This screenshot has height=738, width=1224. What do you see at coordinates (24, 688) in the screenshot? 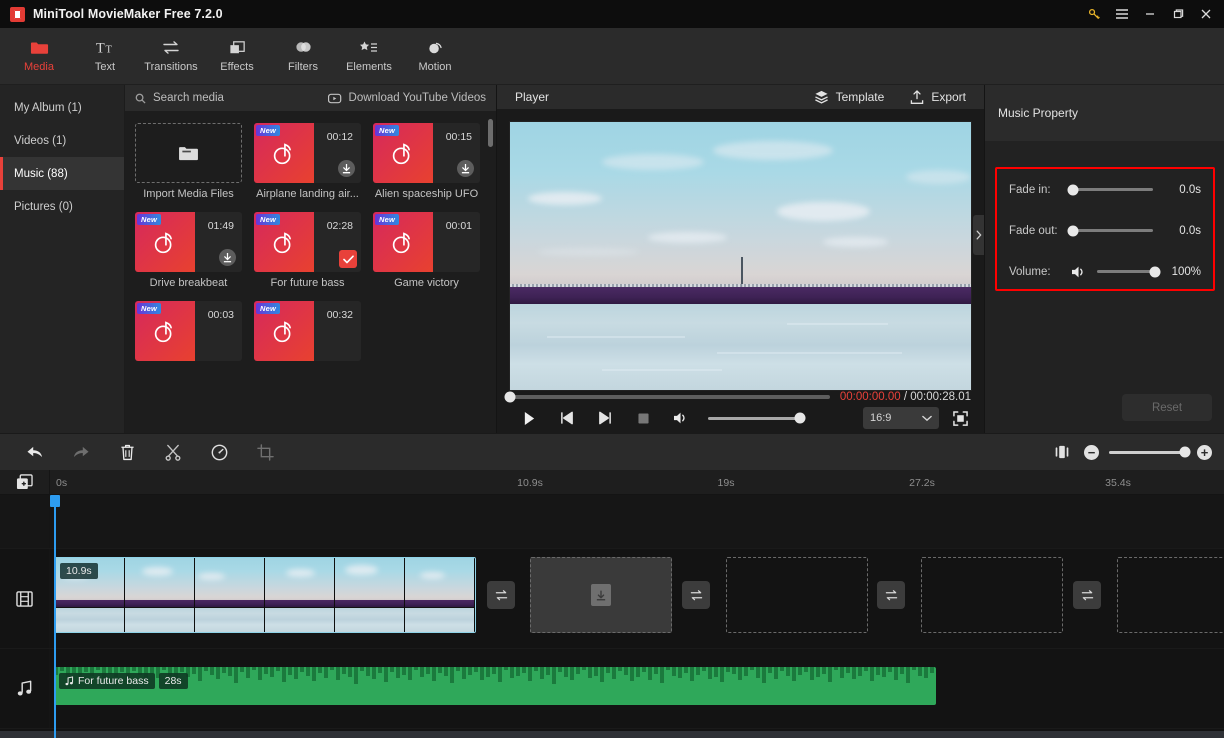
I see `music-icon` at bounding box center [24, 688].